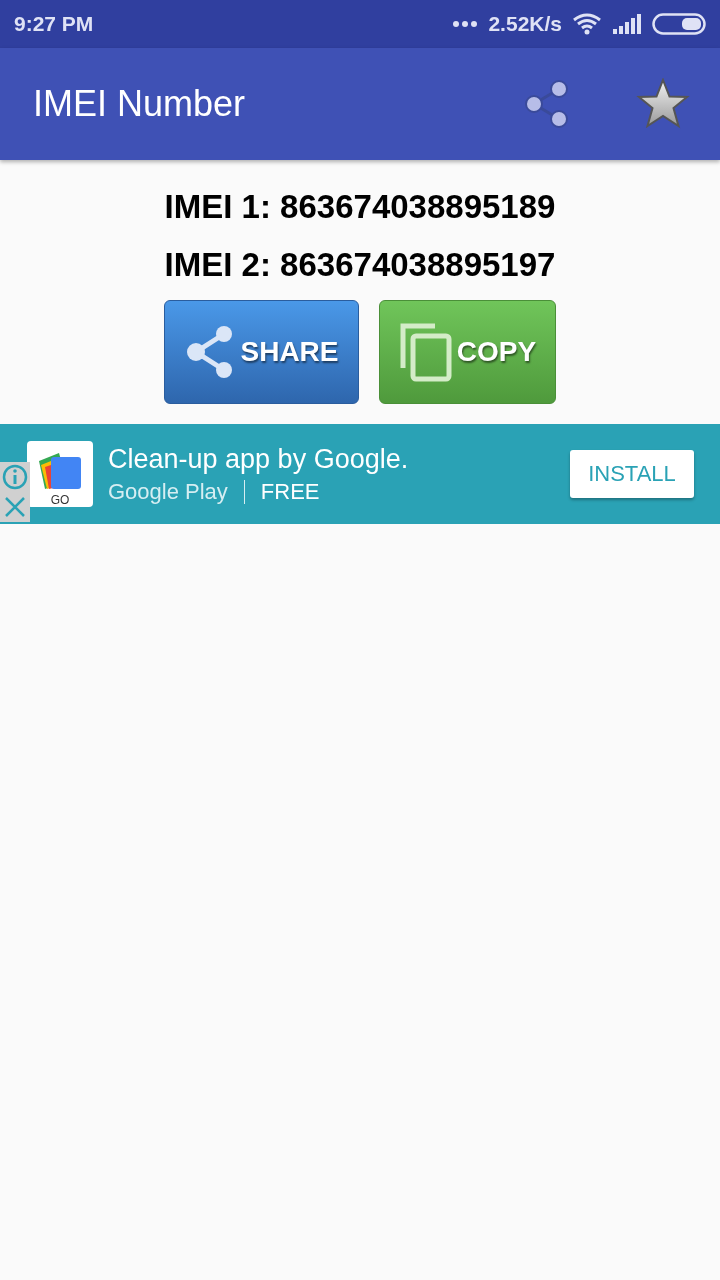  What do you see at coordinates (679, 24) in the screenshot?
I see `battery-icon` at bounding box center [679, 24].